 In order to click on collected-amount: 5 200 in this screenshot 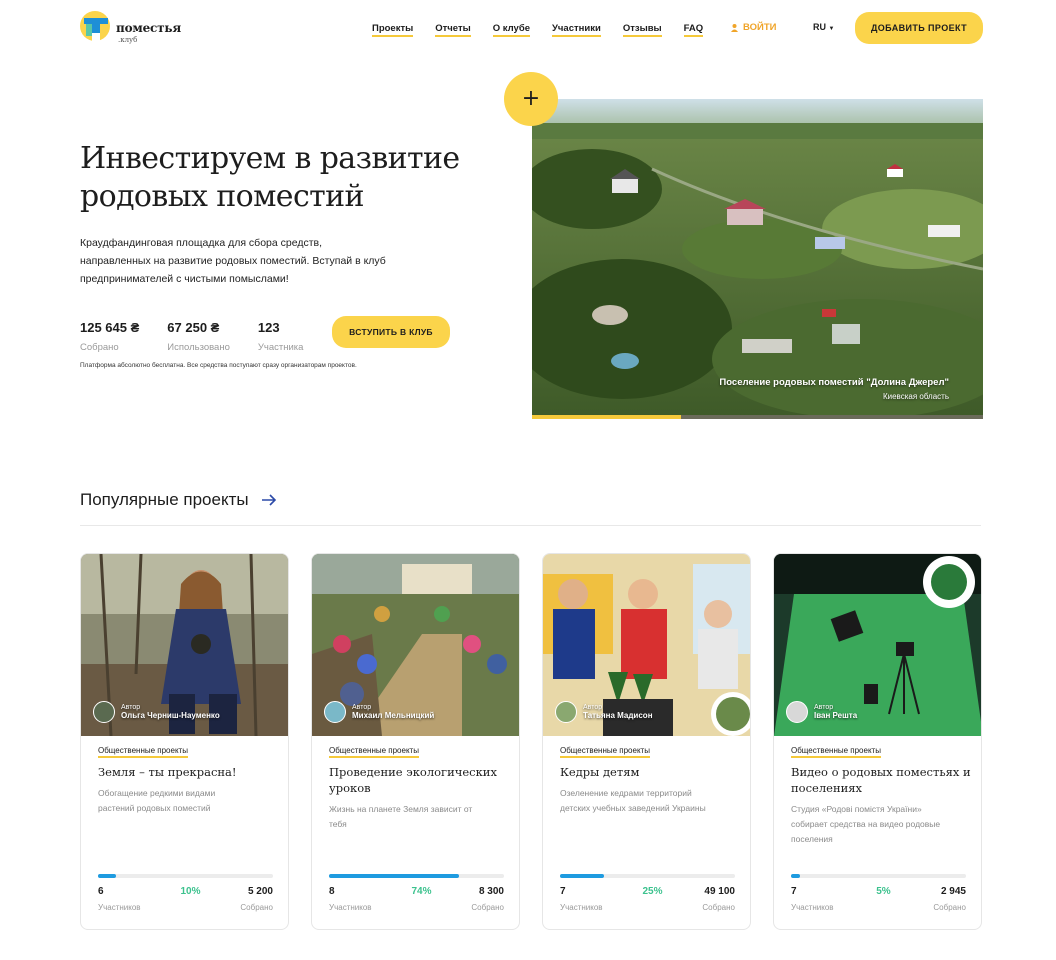, I will do `click(260, 891)`.